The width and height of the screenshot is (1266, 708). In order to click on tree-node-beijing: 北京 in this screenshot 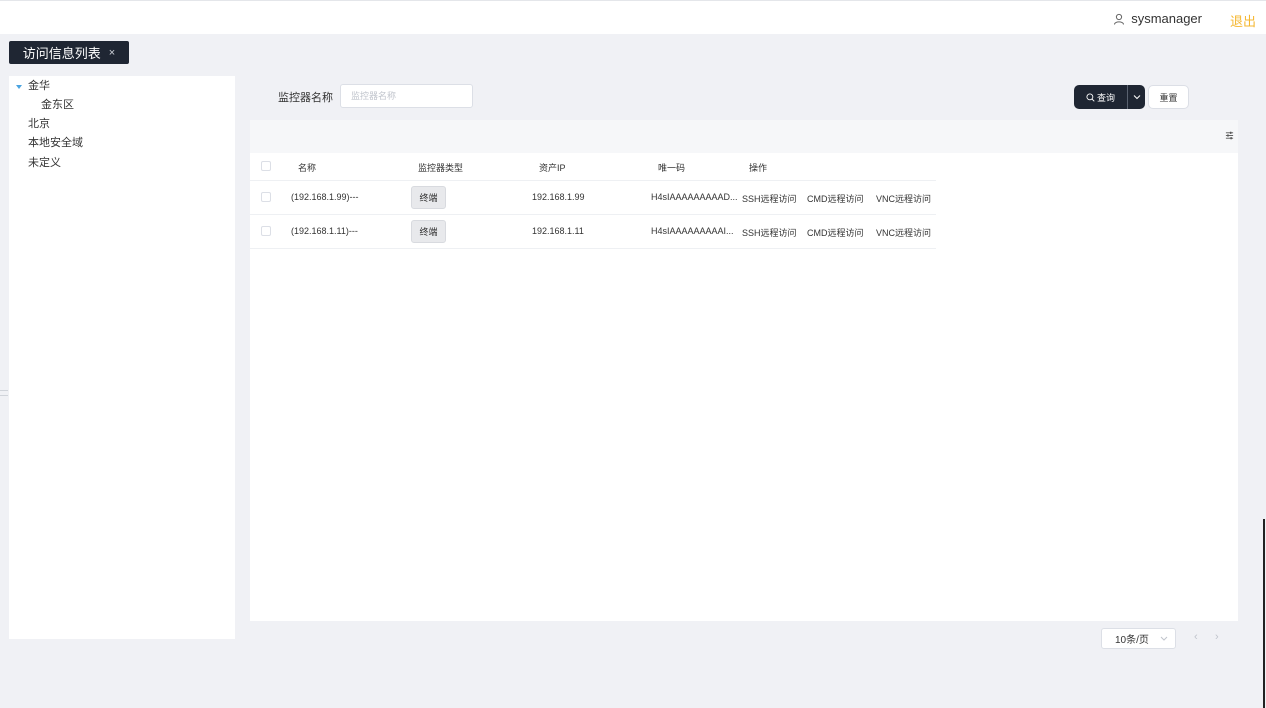, I will do `click(39, 124)`.